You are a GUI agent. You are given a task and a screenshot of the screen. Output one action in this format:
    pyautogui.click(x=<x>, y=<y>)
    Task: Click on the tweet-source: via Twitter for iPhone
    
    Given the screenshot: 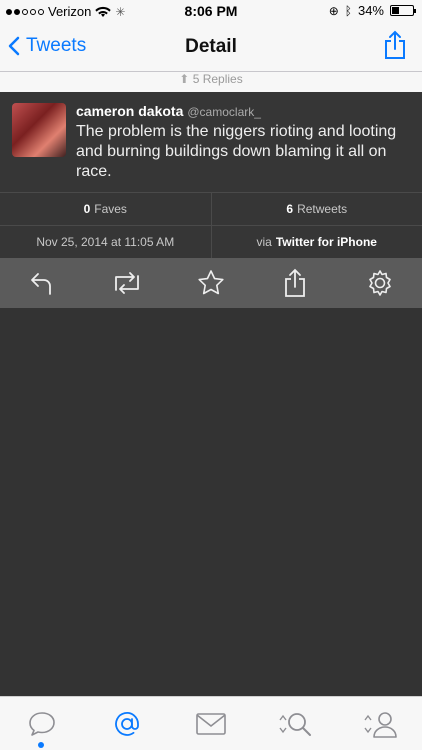 What is the action you would take?
    pyautogui.click(x=316, y=242)
    